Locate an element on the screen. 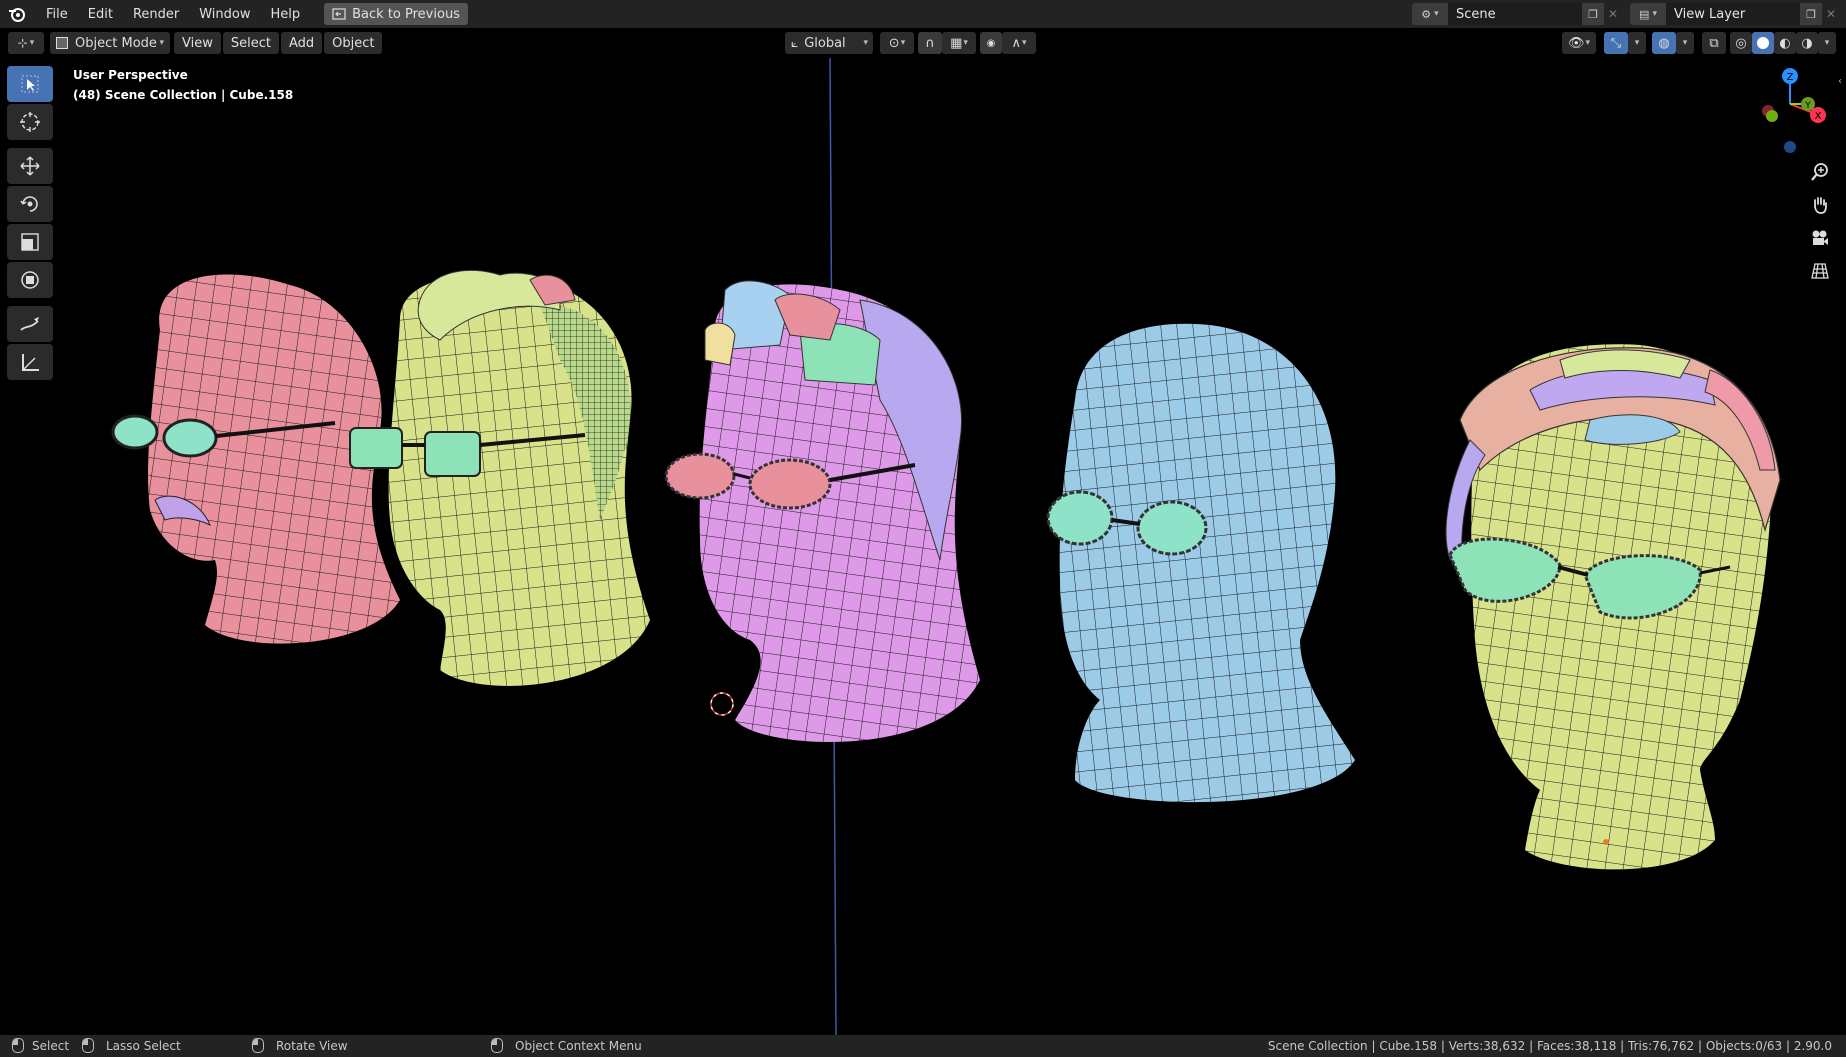 Image resolution: width=1846 pixels, height=1057 pixels. tool-move is located at coordinates (30, 166).